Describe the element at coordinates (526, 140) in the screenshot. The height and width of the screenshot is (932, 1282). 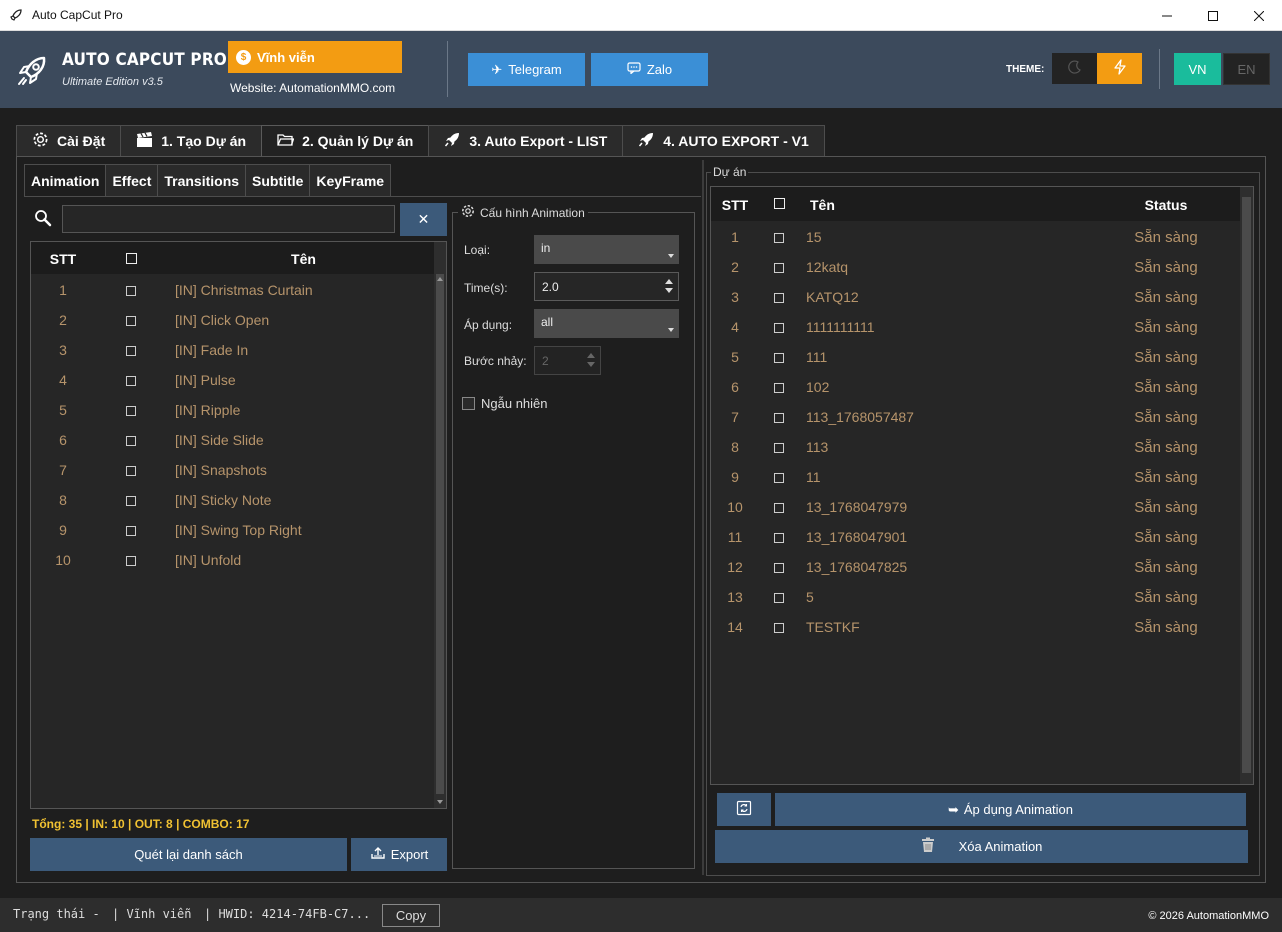
I see `tab-auto-export-list: 3. Auto Export - LIST` at that location.